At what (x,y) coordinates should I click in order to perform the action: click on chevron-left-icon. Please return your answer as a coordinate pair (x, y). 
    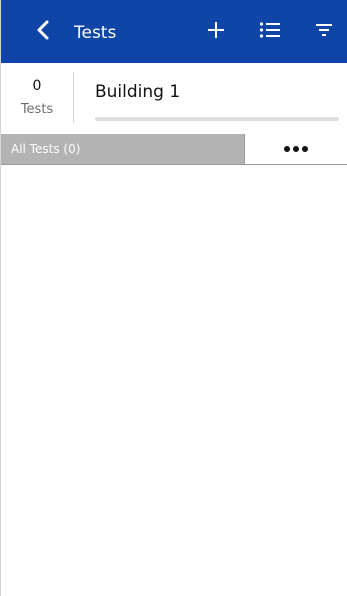
    Looking at the image, I should click on (43, 32).